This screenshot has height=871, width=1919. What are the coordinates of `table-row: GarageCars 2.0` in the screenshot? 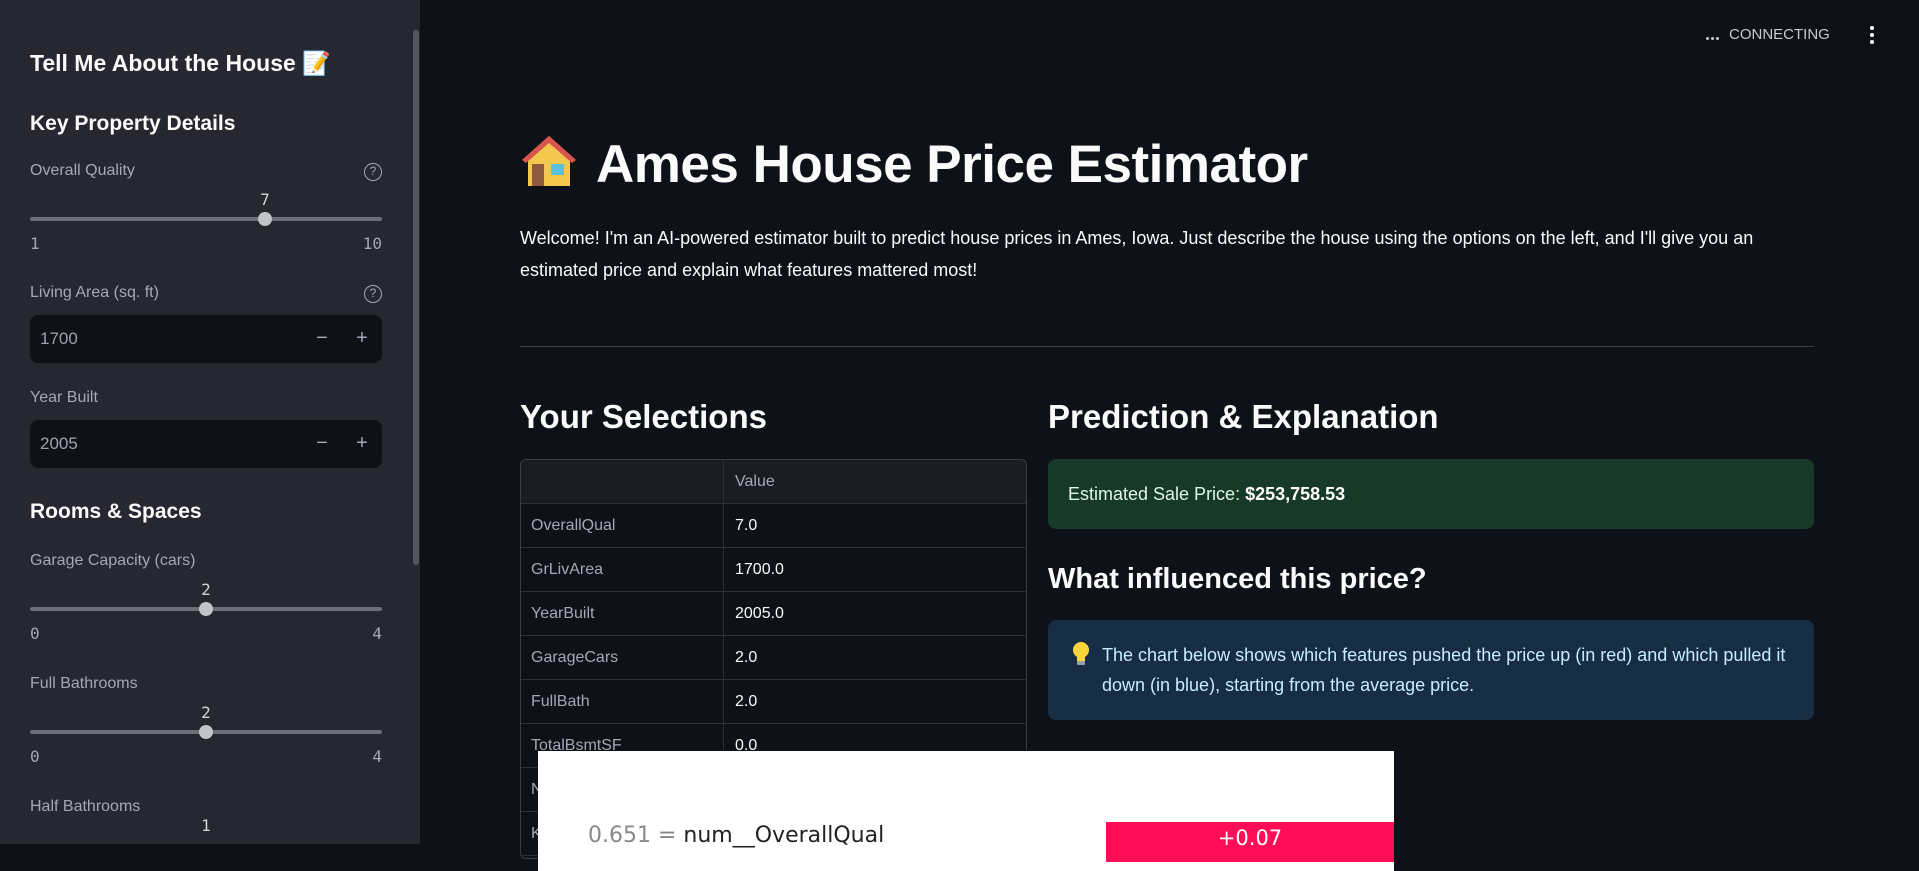 It's located at (773, 658).